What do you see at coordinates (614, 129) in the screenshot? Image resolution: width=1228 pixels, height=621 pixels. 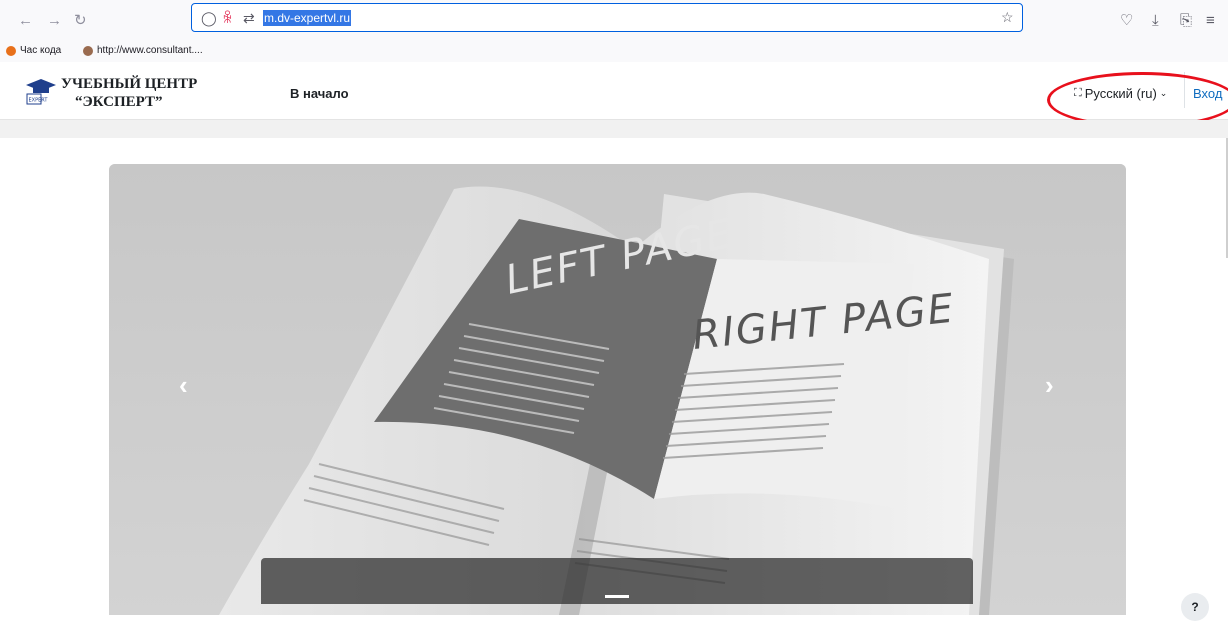 I see `header-shadow-band` at bounding box center [614, 129].